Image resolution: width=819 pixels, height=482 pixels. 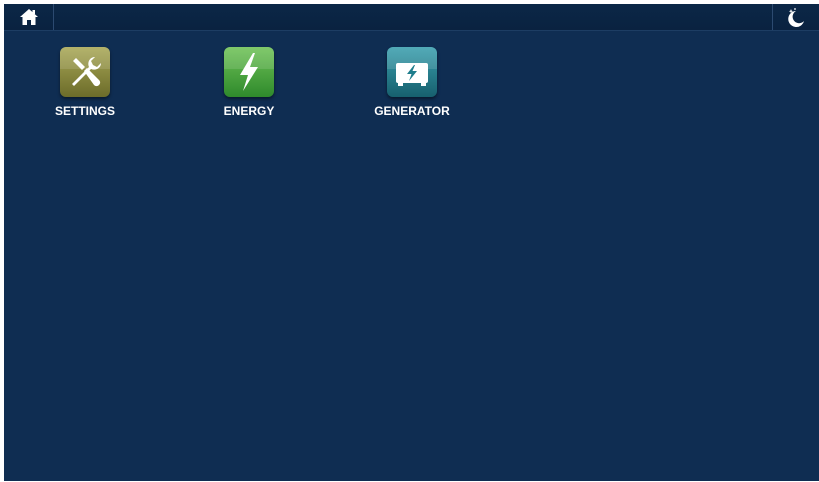 I want to click on settings-label: SETTINGS, so click(x=84, y=111).